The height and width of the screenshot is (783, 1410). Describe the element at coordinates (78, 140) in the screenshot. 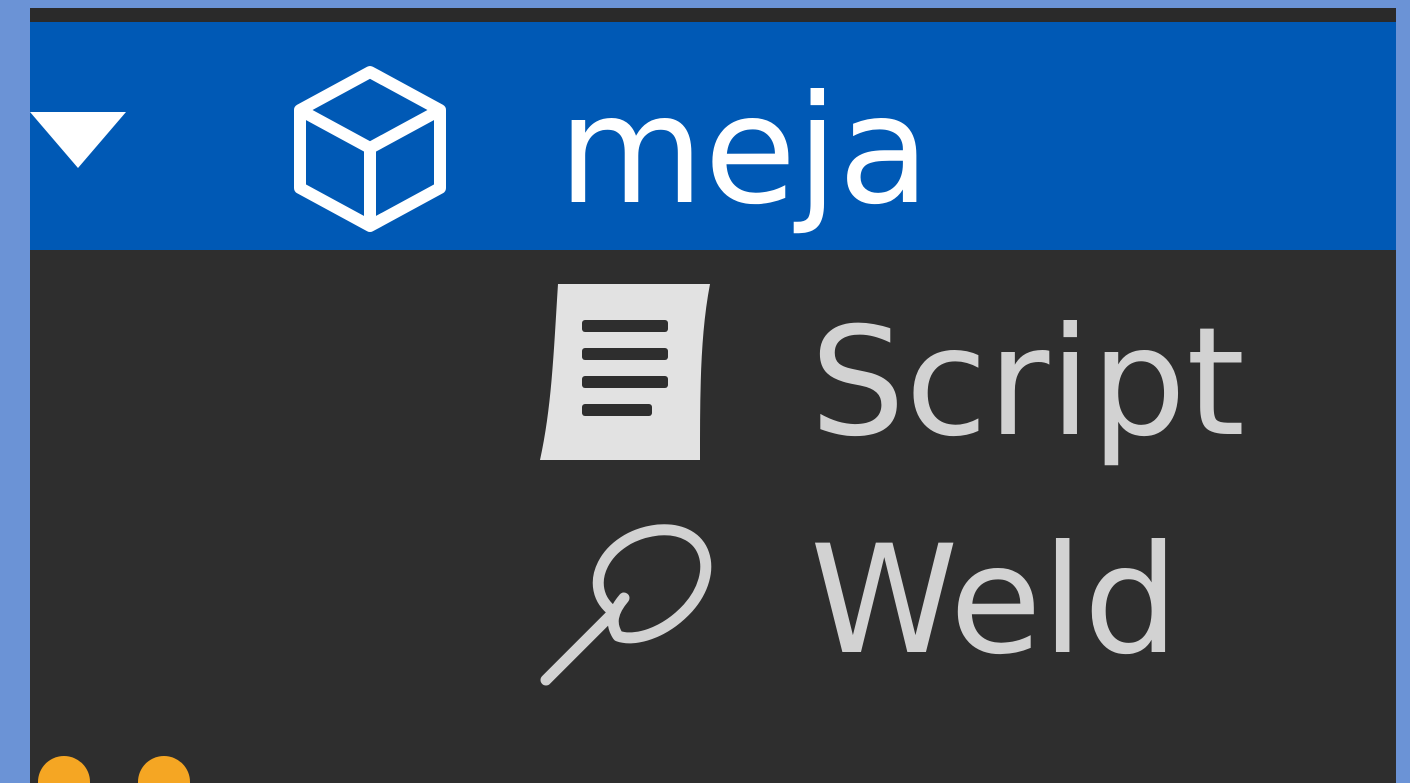

I see `expand-arrow-icon` at that location.